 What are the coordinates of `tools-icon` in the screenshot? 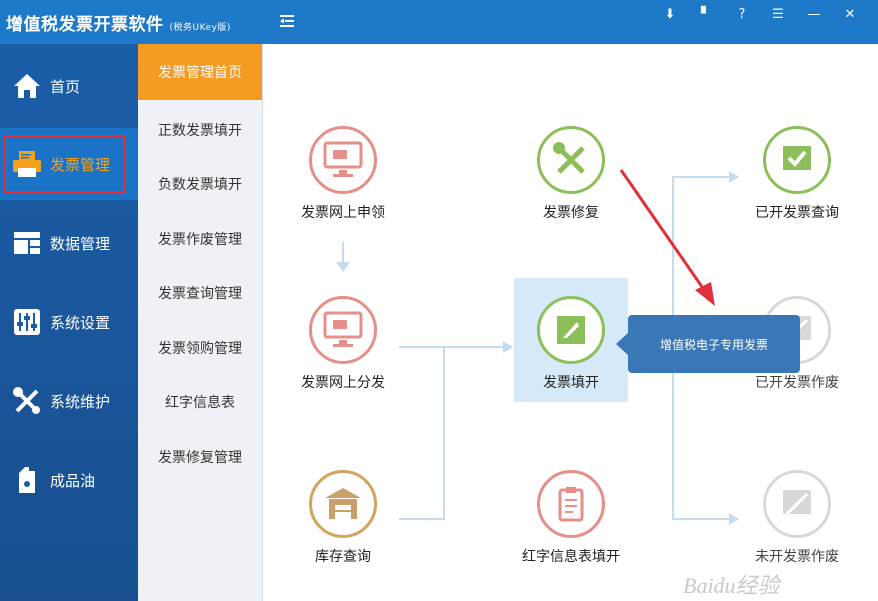 It's located at (27, 401).